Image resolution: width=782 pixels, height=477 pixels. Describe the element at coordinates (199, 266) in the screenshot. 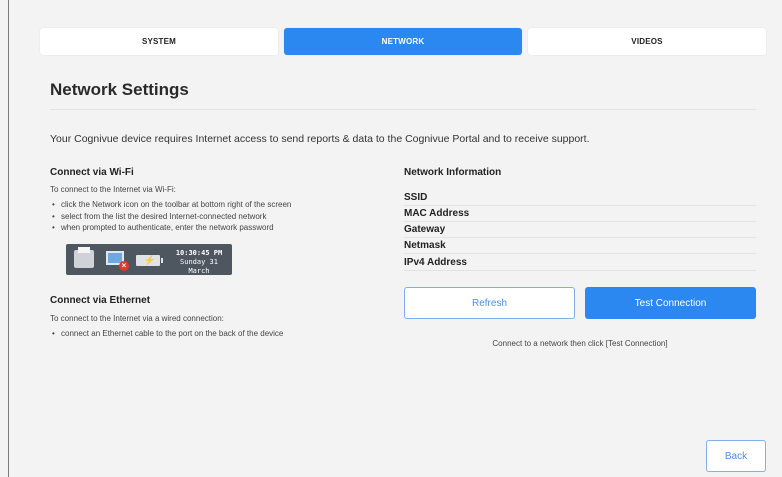

I see `taskbar-date: Sunday 31 March` at that location.